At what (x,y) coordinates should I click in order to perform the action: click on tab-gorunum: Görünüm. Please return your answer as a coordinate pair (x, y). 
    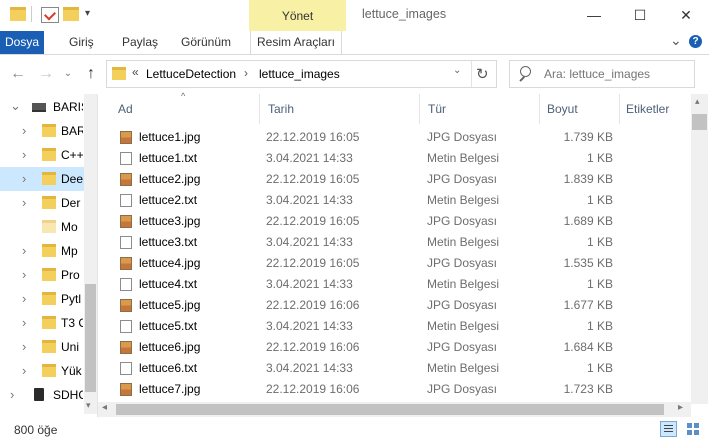
    Looking at the image, I should click on (206, 42).